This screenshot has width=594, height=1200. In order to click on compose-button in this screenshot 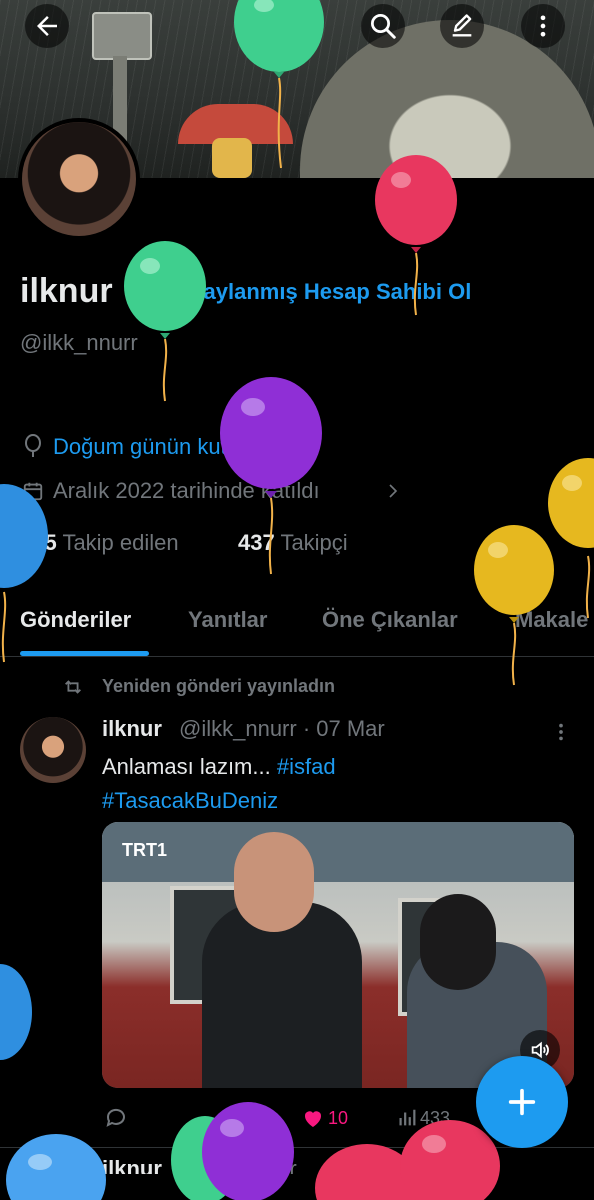, I will do `click(522, 1102)`.